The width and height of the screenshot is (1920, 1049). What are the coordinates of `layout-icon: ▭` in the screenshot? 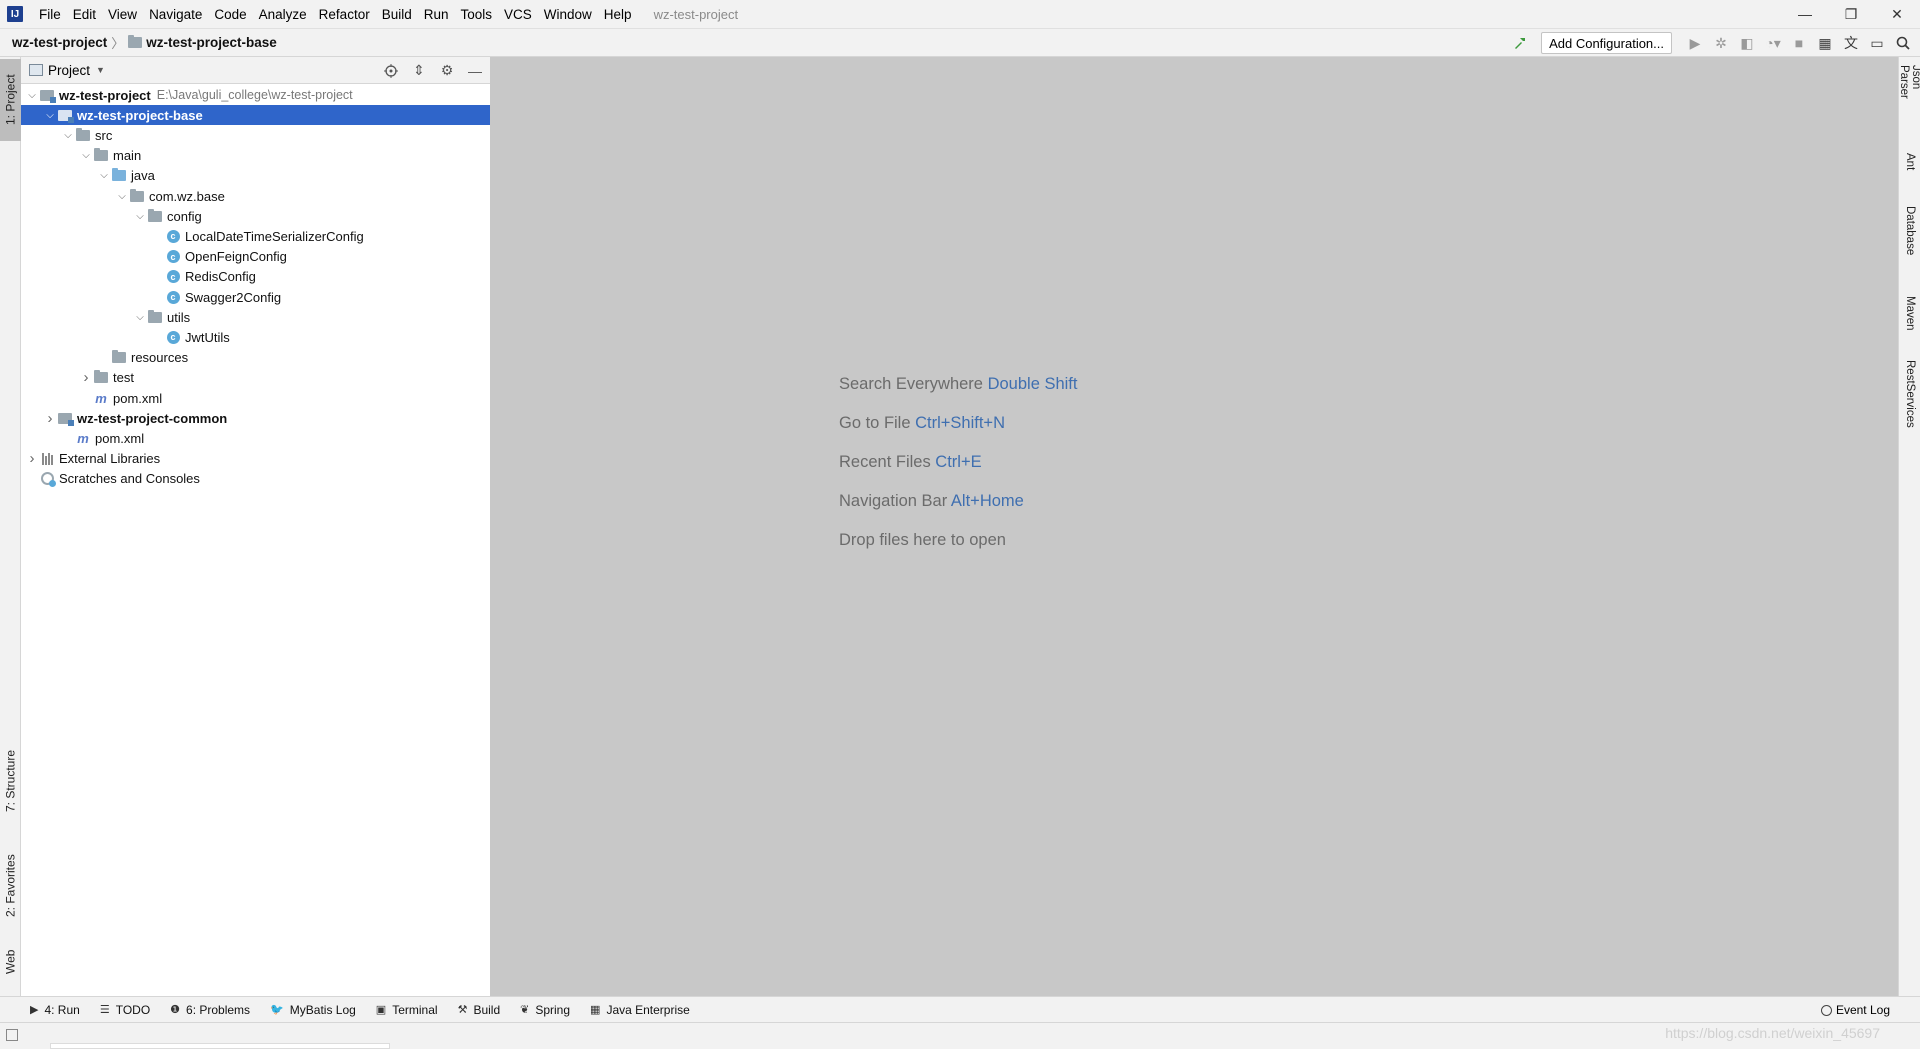 It's located at (1877, 43).